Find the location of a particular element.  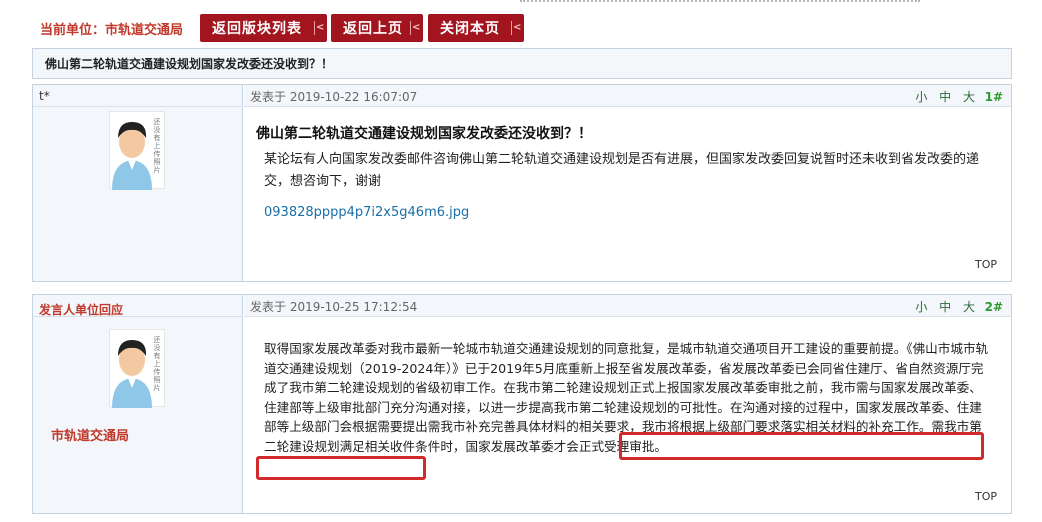

current-unit-label: 当前单位：市轨道交通局 is located at coordinates (112, 30).